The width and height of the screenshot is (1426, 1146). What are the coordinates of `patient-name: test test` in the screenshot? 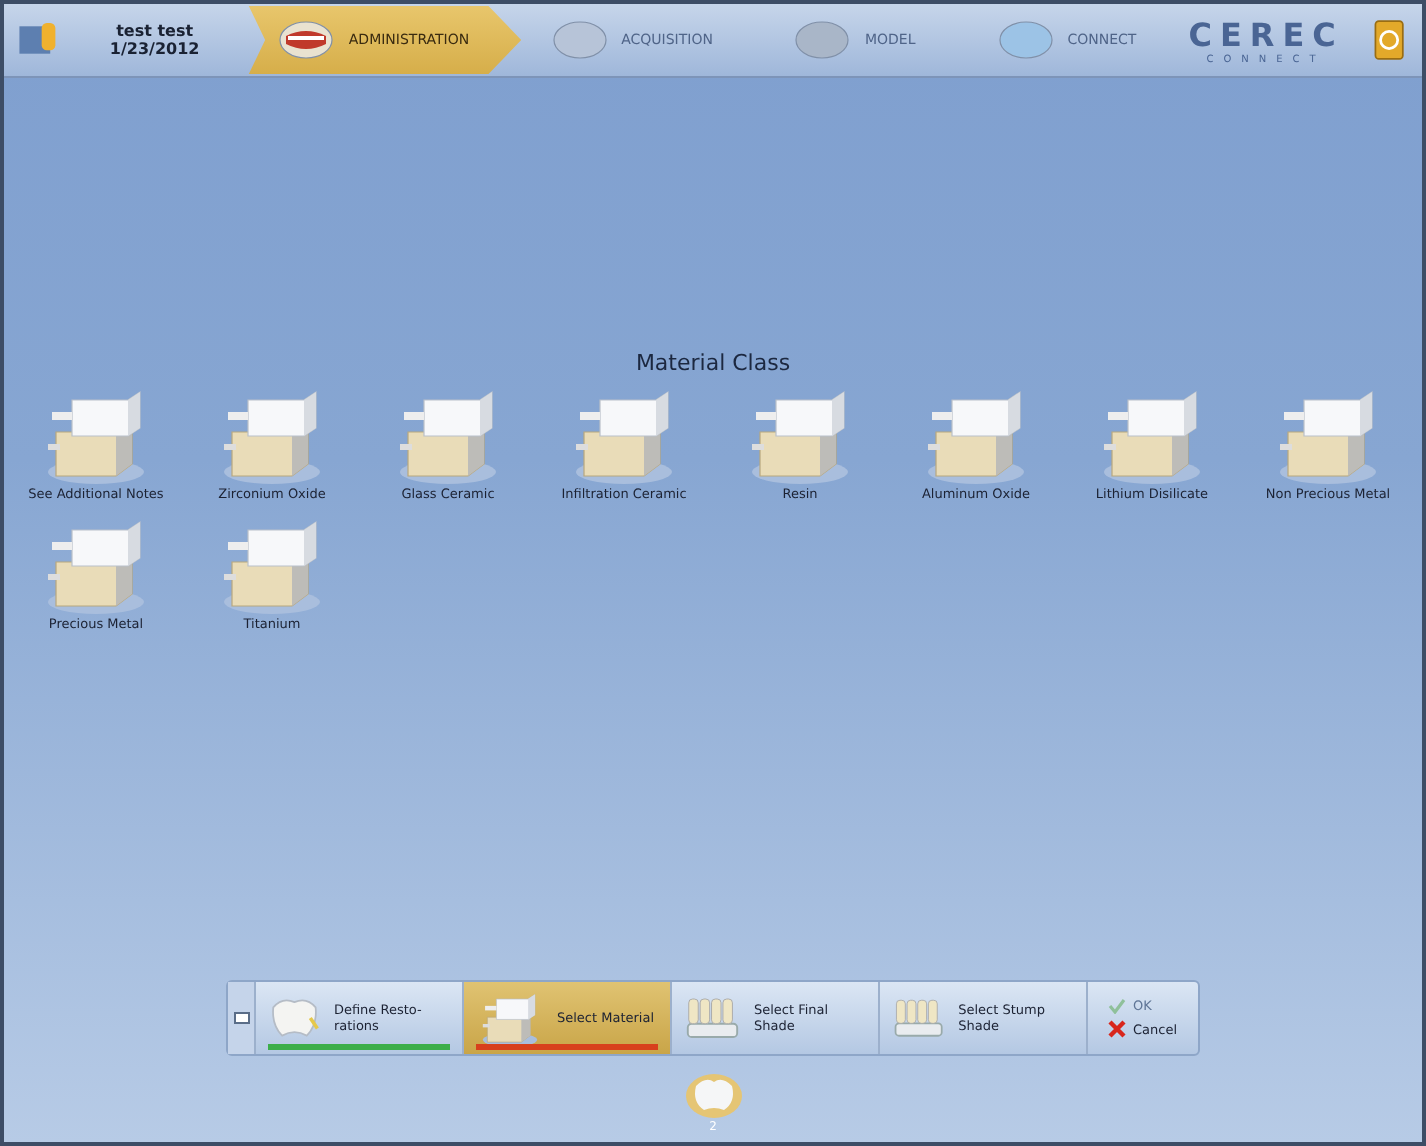 It's located at (155, 31).